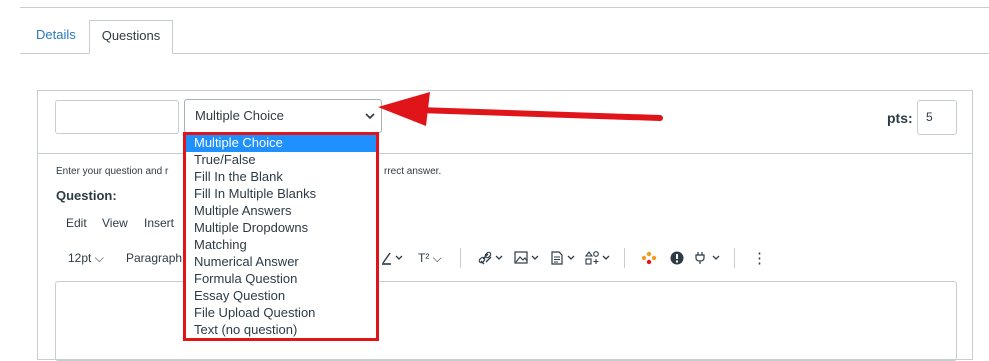 Image resolution: width=989 pixels, height=361 pixels. What do you see at coordinates (80, 258) in the screenshot?
I see `font-size-value: 12pt` at bounding box center [80, 258].